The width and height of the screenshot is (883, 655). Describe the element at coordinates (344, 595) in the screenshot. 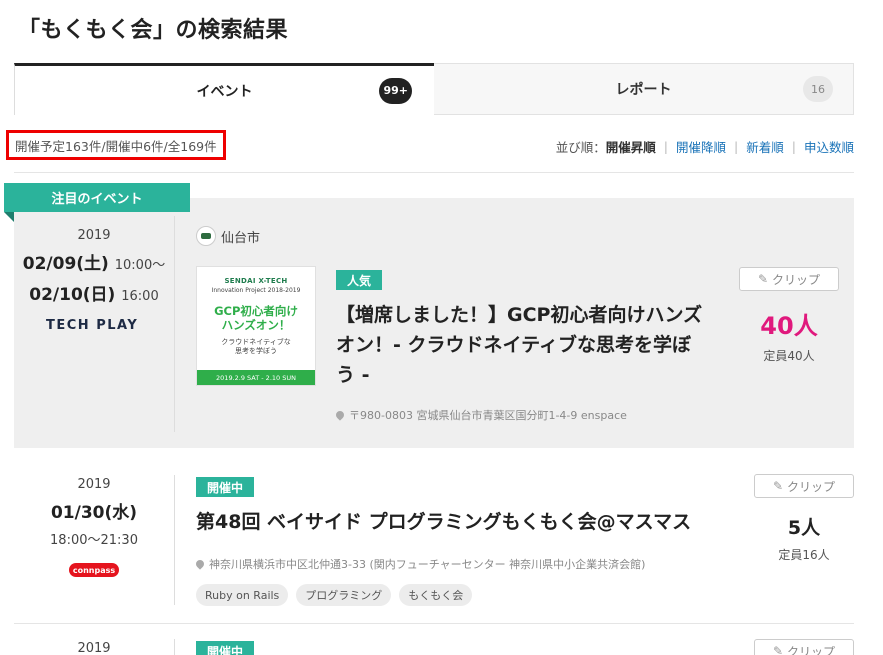

I see `tag: プログラミング` at that location.